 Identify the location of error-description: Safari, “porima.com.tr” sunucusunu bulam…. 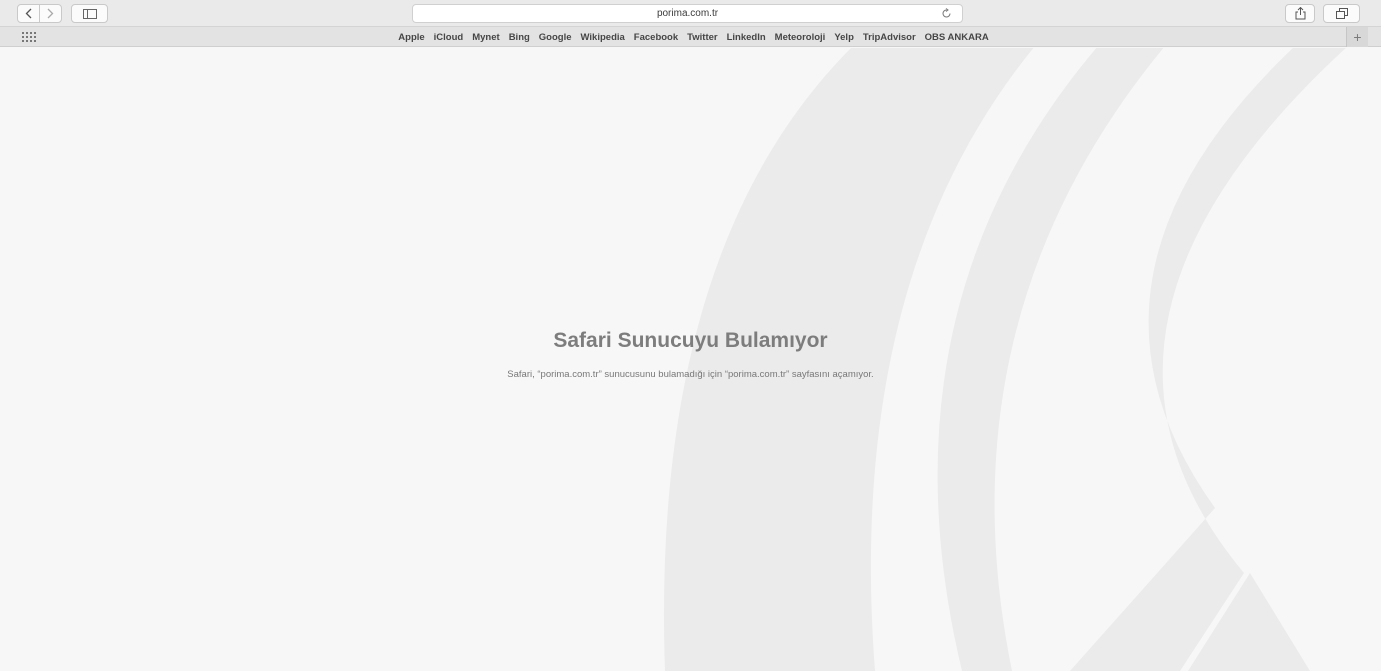
(690, 374).